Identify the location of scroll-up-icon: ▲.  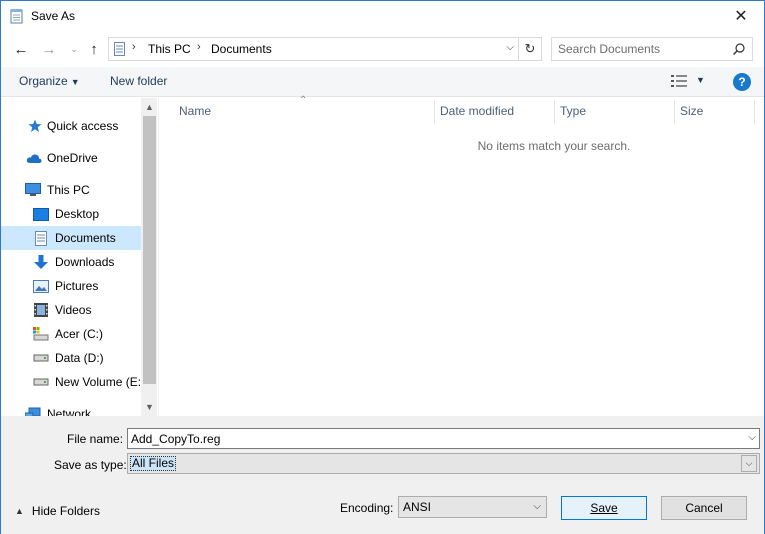
(149, 106).